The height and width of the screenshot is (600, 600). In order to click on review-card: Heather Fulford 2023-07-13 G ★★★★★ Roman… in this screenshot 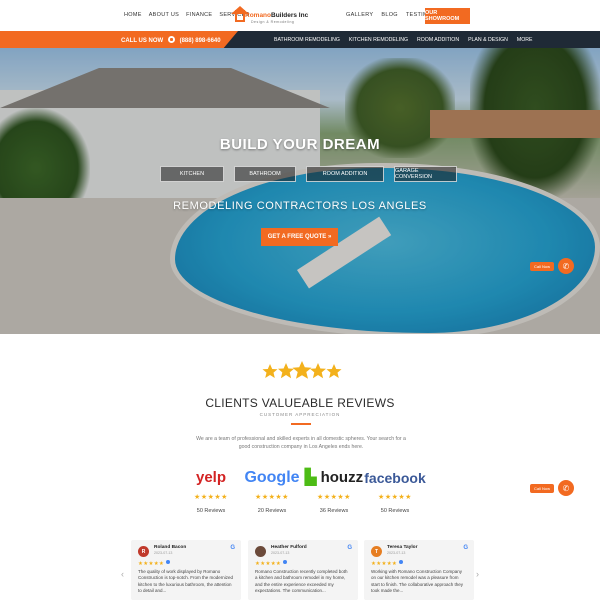, I will do `click(303, 570)`.